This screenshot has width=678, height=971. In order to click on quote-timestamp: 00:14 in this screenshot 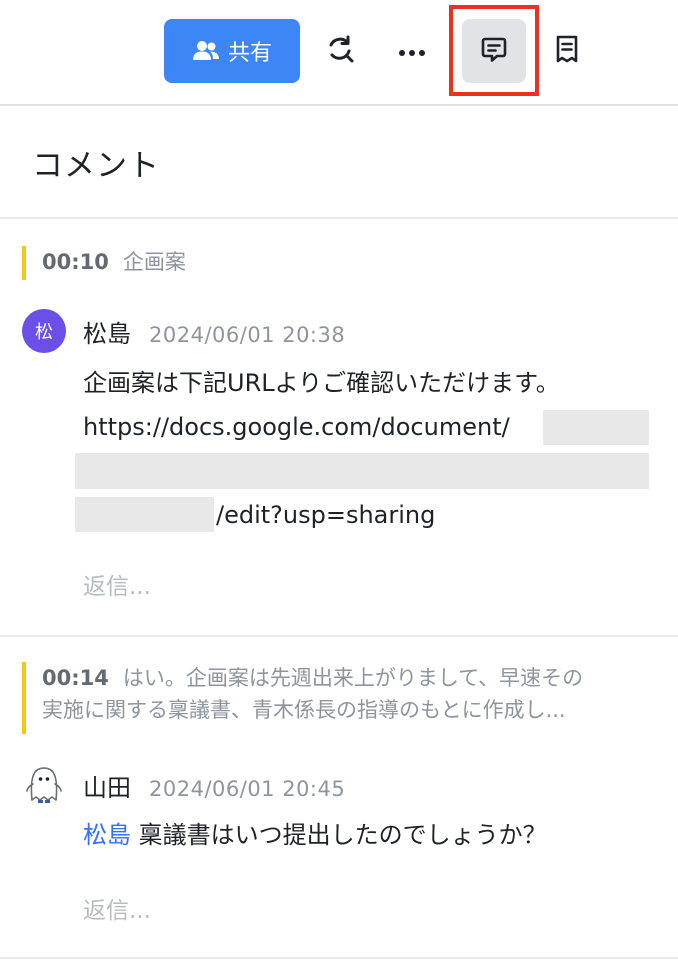, I will do `click(75, 678)`.